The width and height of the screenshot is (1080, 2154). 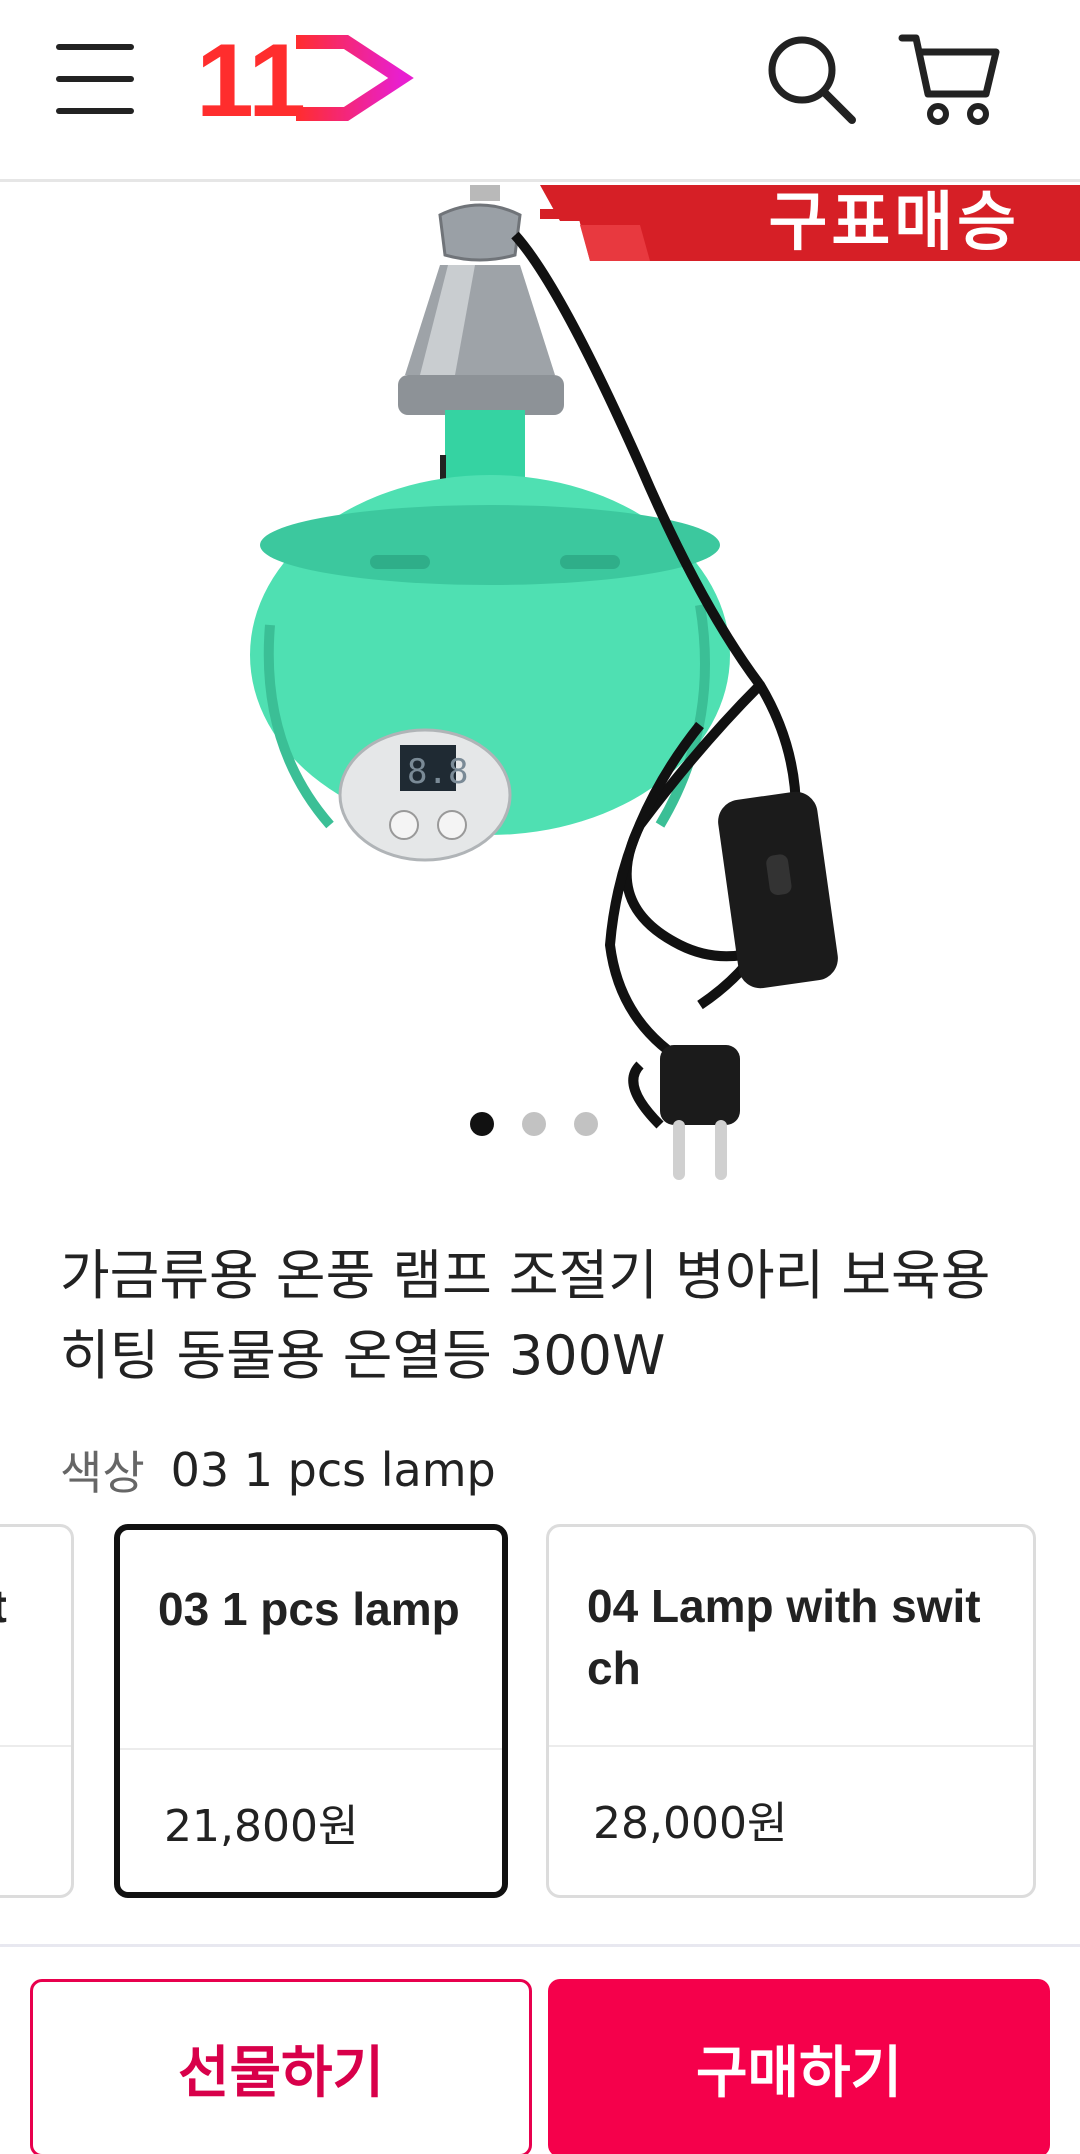 What do you see at coordinates (97, 77) in the screenshot?
I see `menu-icon` at bounding box center [97, 77].